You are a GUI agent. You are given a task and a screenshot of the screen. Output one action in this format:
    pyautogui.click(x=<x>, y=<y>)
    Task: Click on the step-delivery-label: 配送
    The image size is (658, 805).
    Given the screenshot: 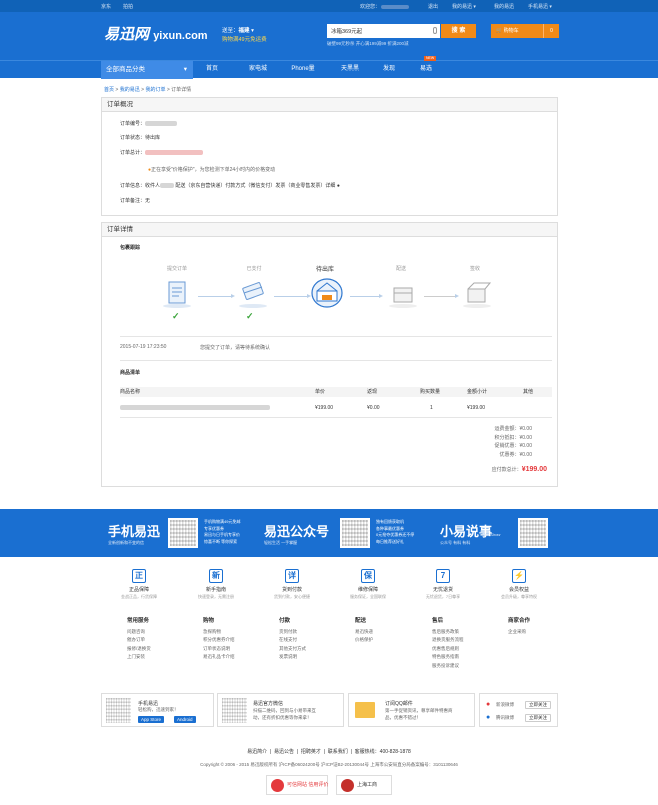 What is the action you would take?
    pyautogui.click(x=400, y=269)
    